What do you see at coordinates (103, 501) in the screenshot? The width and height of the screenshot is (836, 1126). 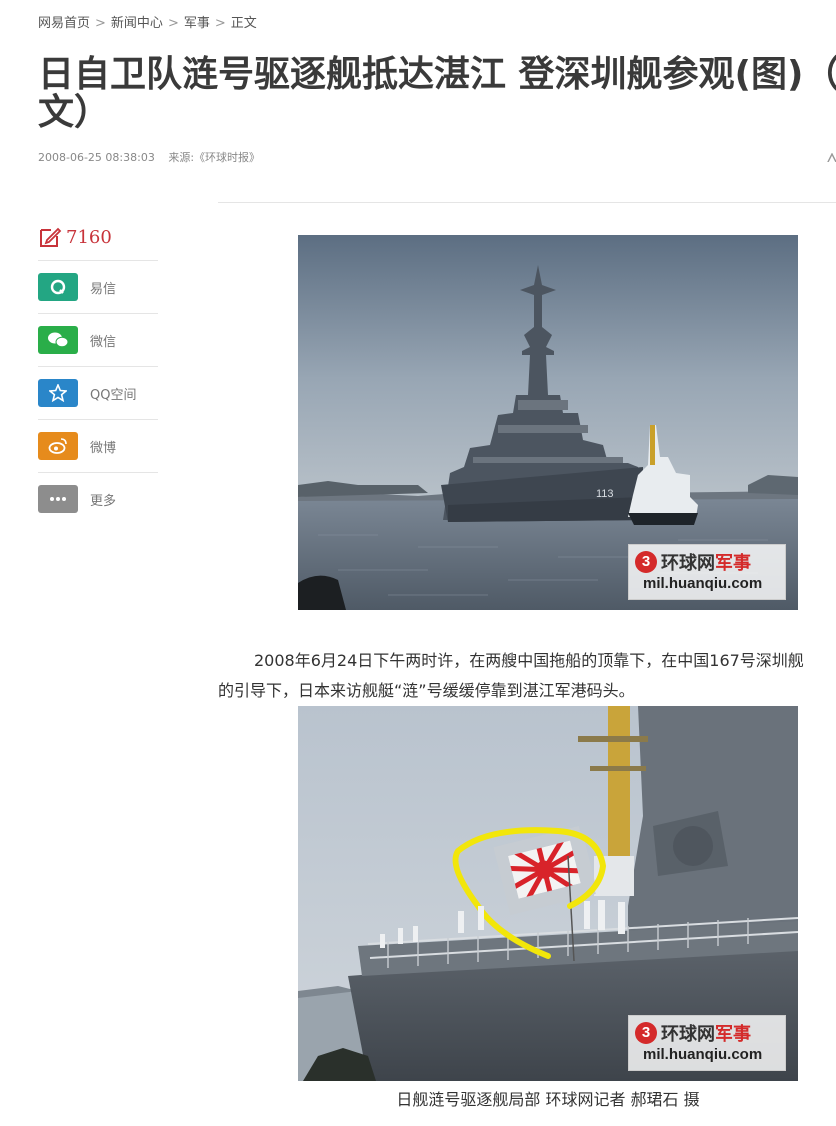 I see `share-more-label: 更多` at bounding box center [103, 501].